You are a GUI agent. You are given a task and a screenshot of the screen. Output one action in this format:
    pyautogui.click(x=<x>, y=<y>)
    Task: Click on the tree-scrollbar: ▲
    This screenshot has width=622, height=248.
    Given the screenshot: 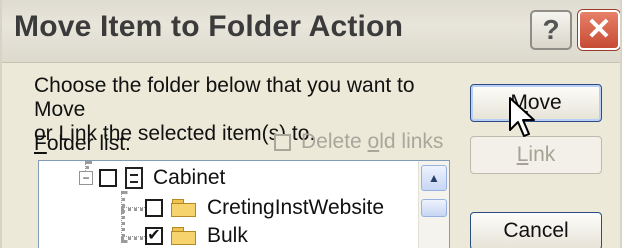 What is the action you would take?
    pyautogui.click(x=433, y=204)
    